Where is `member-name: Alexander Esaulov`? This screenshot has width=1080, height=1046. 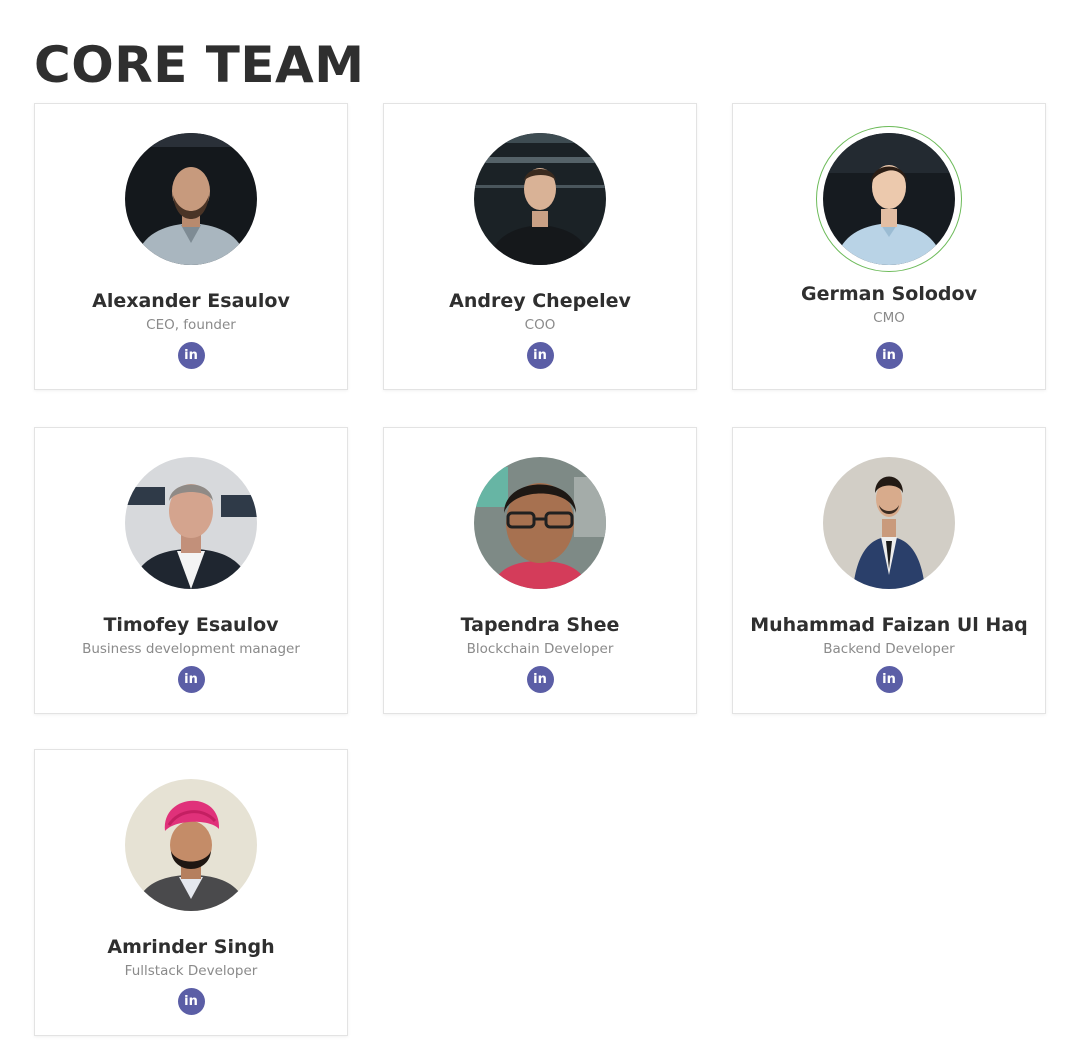
member-name: Alexander Esaulov is located at coordinates (191, 301).